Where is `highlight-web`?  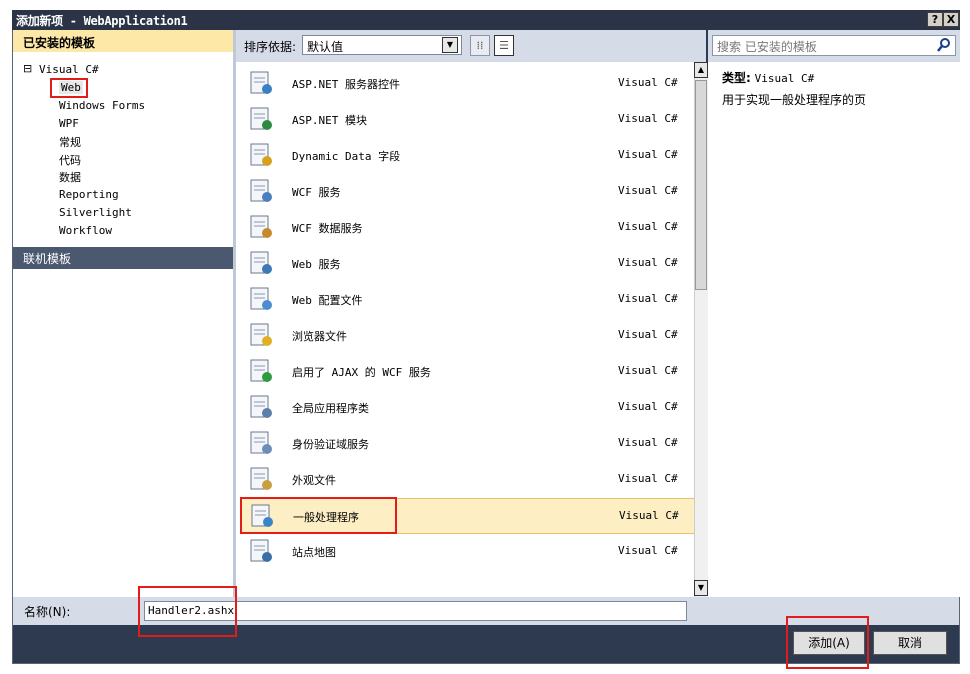
highlight-web is located at coordinates (69, 88).